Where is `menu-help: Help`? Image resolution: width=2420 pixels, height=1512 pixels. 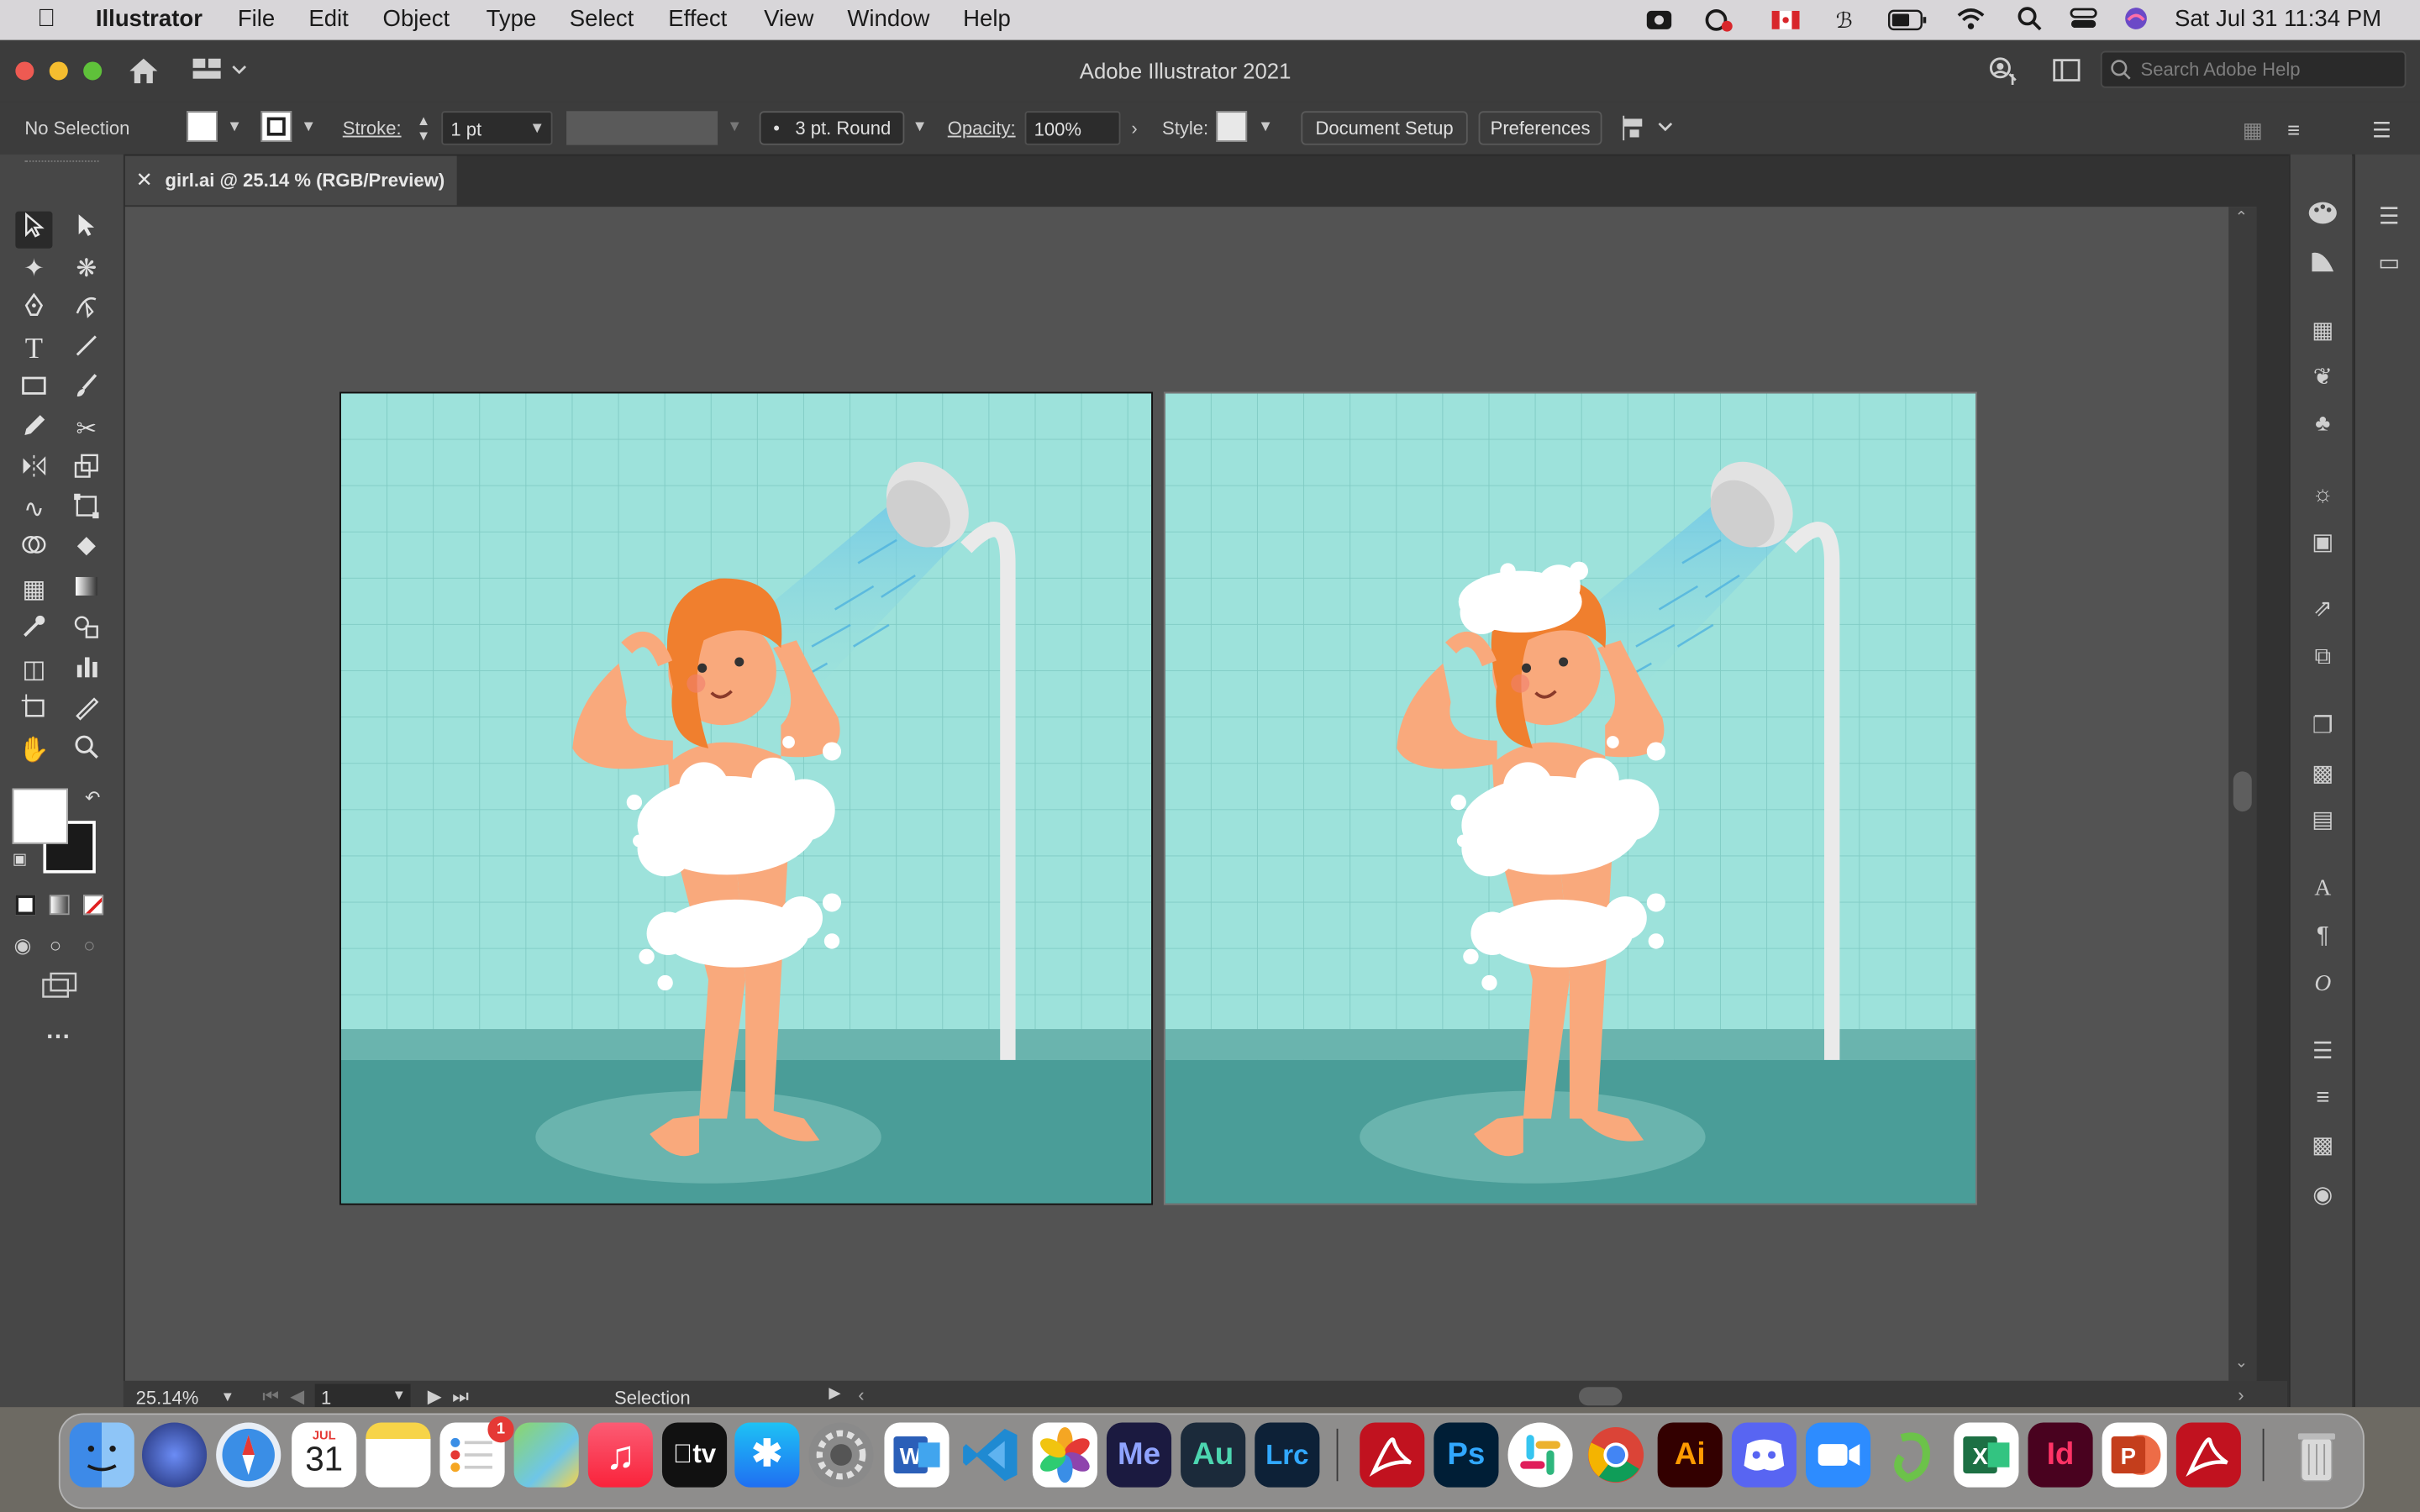
menu-help: Help is located at coordinates (987, 19).